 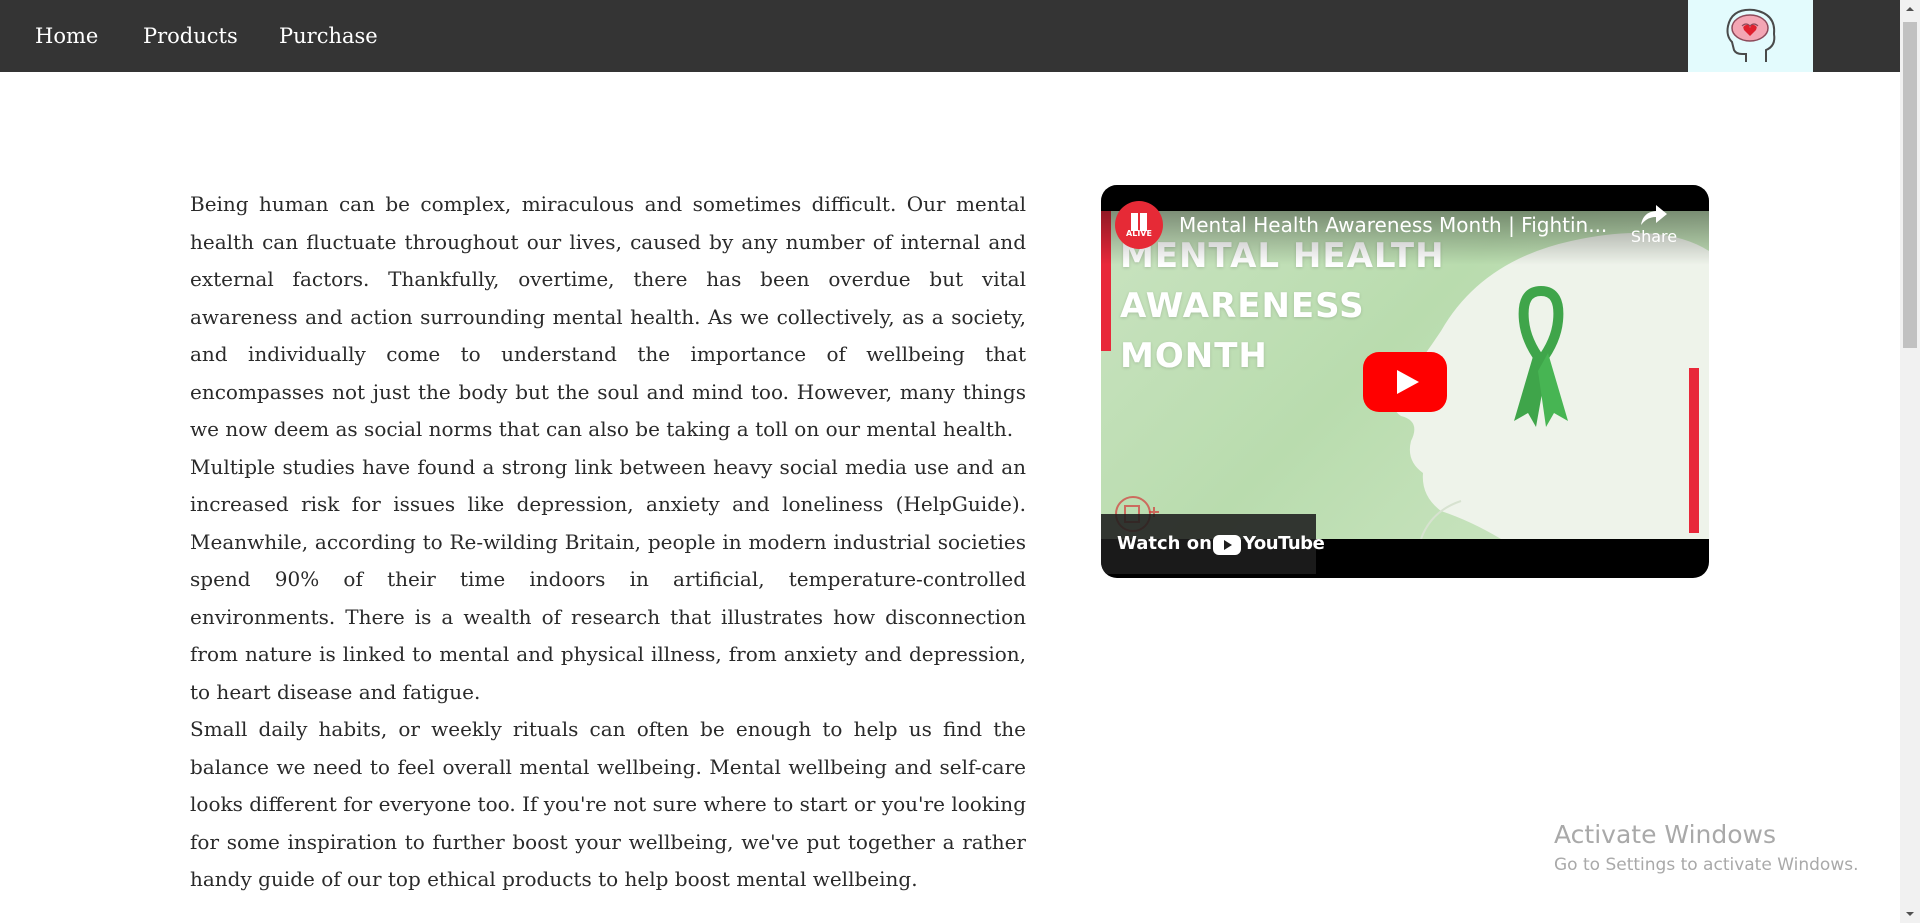 I want to click on channel-badge-text: ALIVE, so click(x=1139, y=233).